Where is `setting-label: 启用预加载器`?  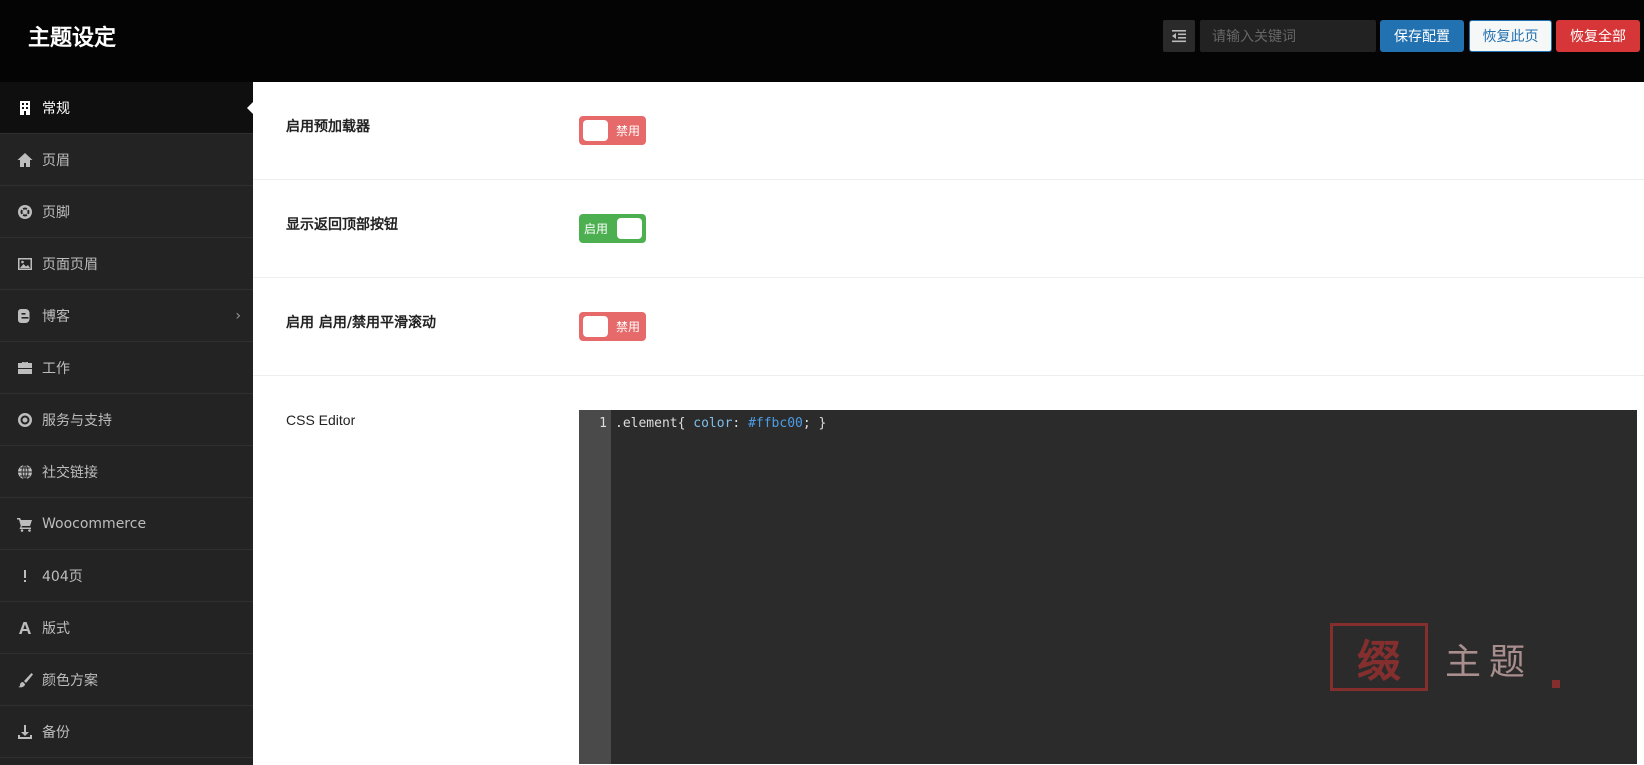 setting-label: 启用预加载器 is located at coordinates (328, 127).